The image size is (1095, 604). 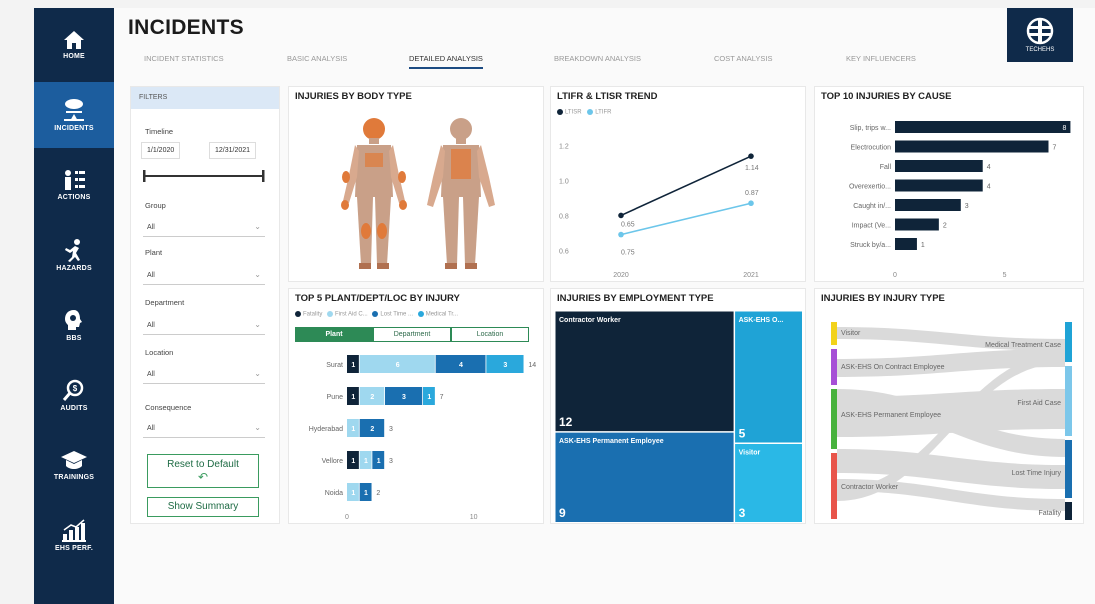 I want to click on logo-text: TECHEHS, so click(x=1040, y=50).